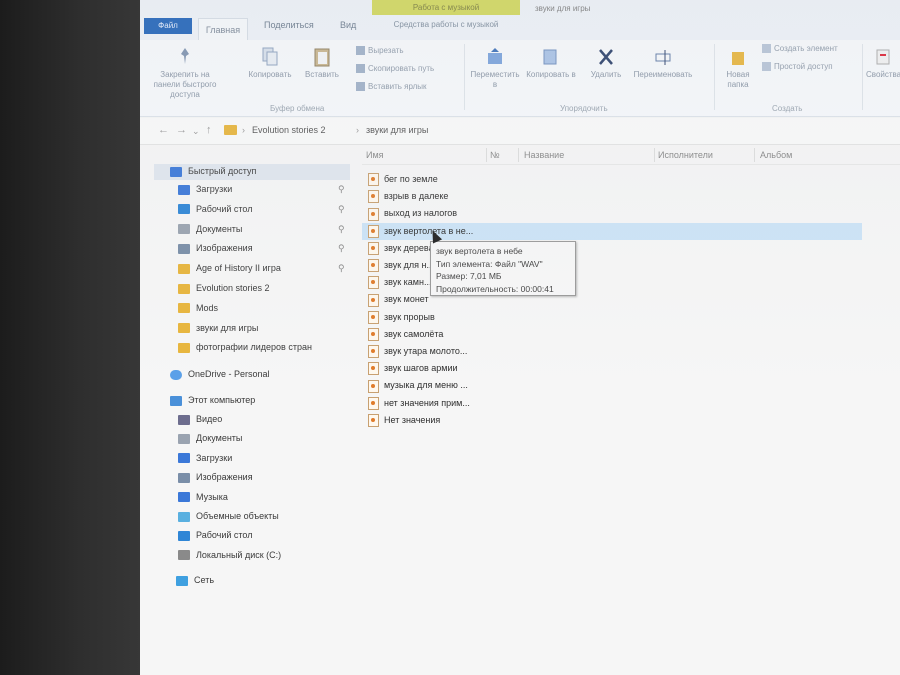 The height and width of the screenshot is (675, 900). Describe the element at coordinates (412, 213) in the screenshot. I see `file-row: выход из налогов` at that location.